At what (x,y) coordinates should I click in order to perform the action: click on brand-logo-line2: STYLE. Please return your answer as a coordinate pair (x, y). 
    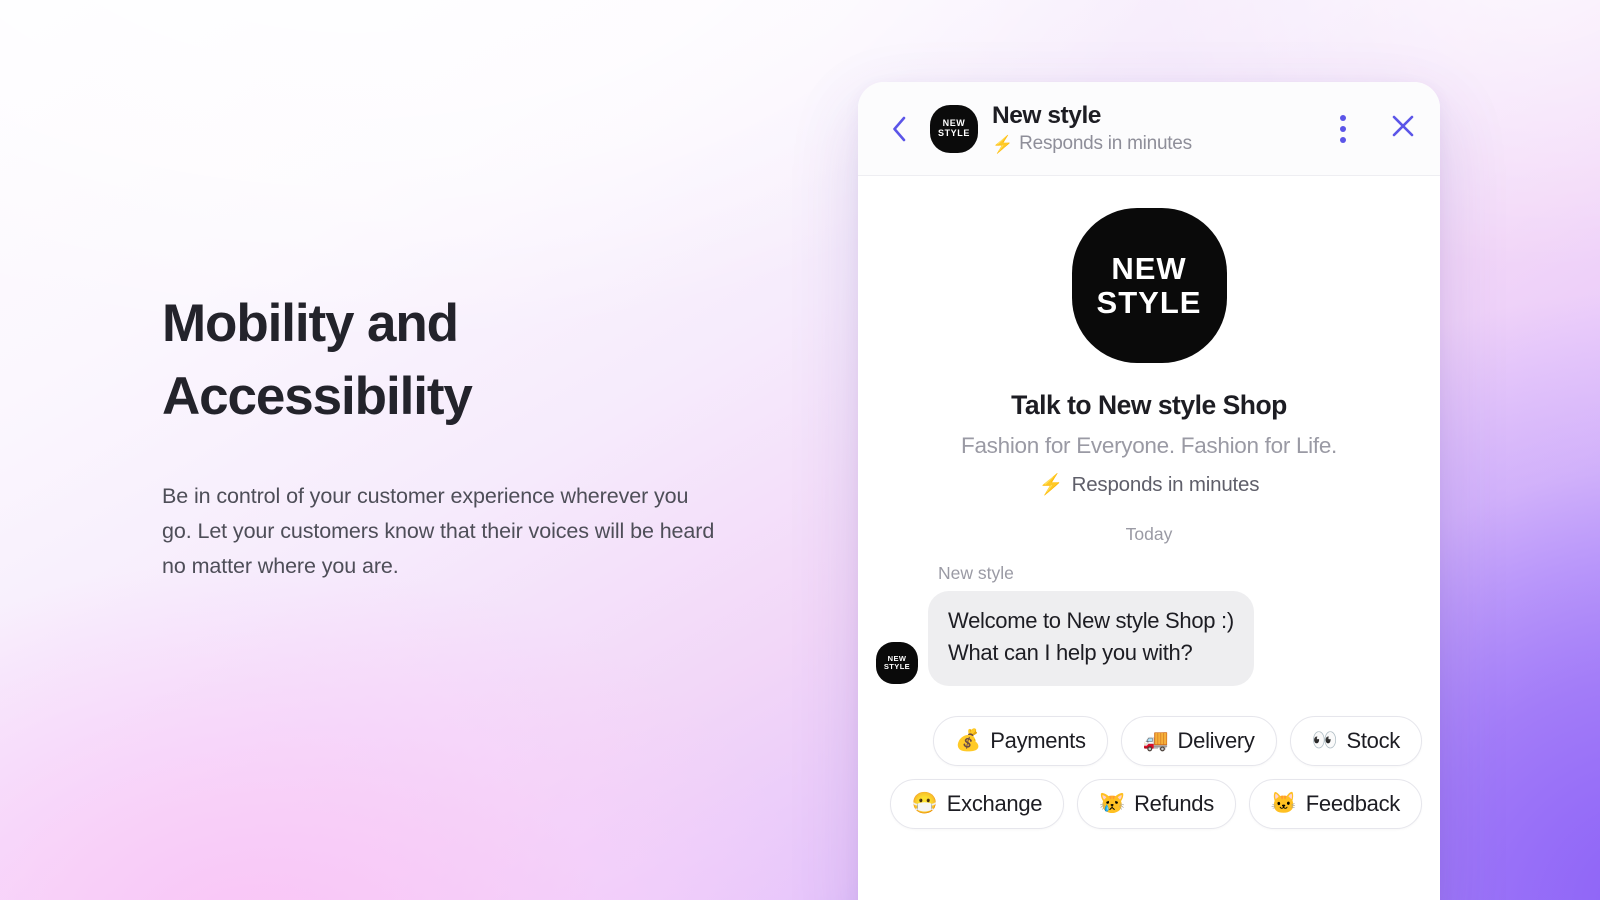
    Looking at the image, I should click on (1149, 302).